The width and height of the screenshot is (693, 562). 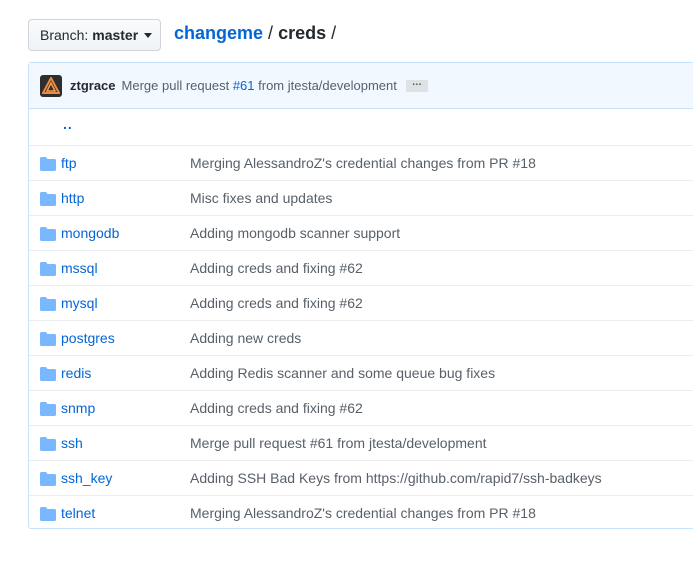 I want to click on commit-author-link: ztgrace, so click(x=93, y=85).